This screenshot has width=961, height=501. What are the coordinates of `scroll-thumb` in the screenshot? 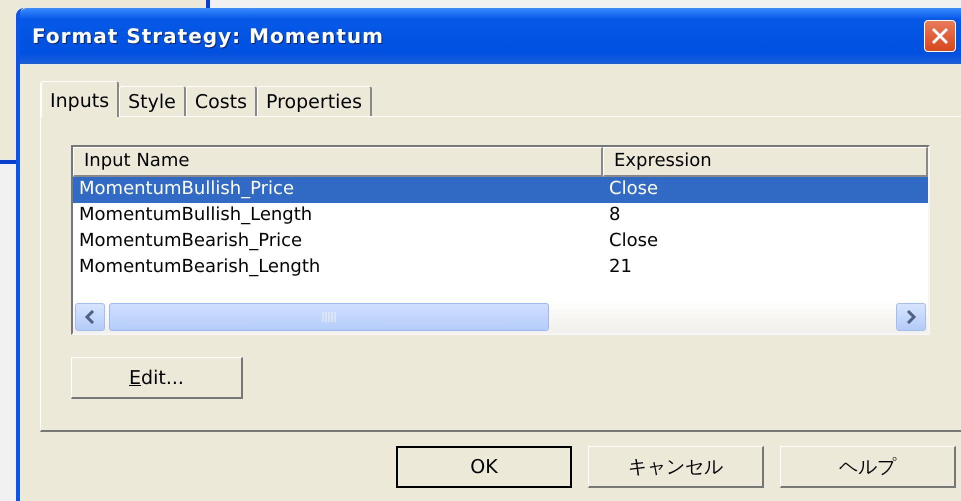 It's located at (329, 317).